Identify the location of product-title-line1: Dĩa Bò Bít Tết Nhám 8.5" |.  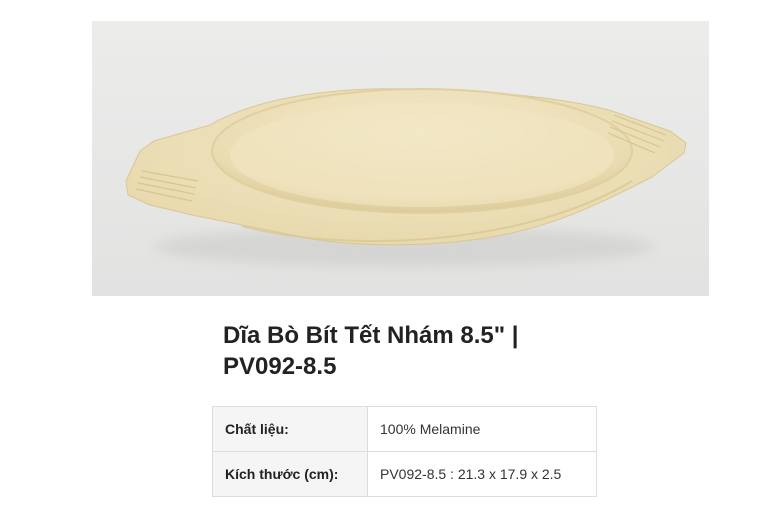
(371, 335).